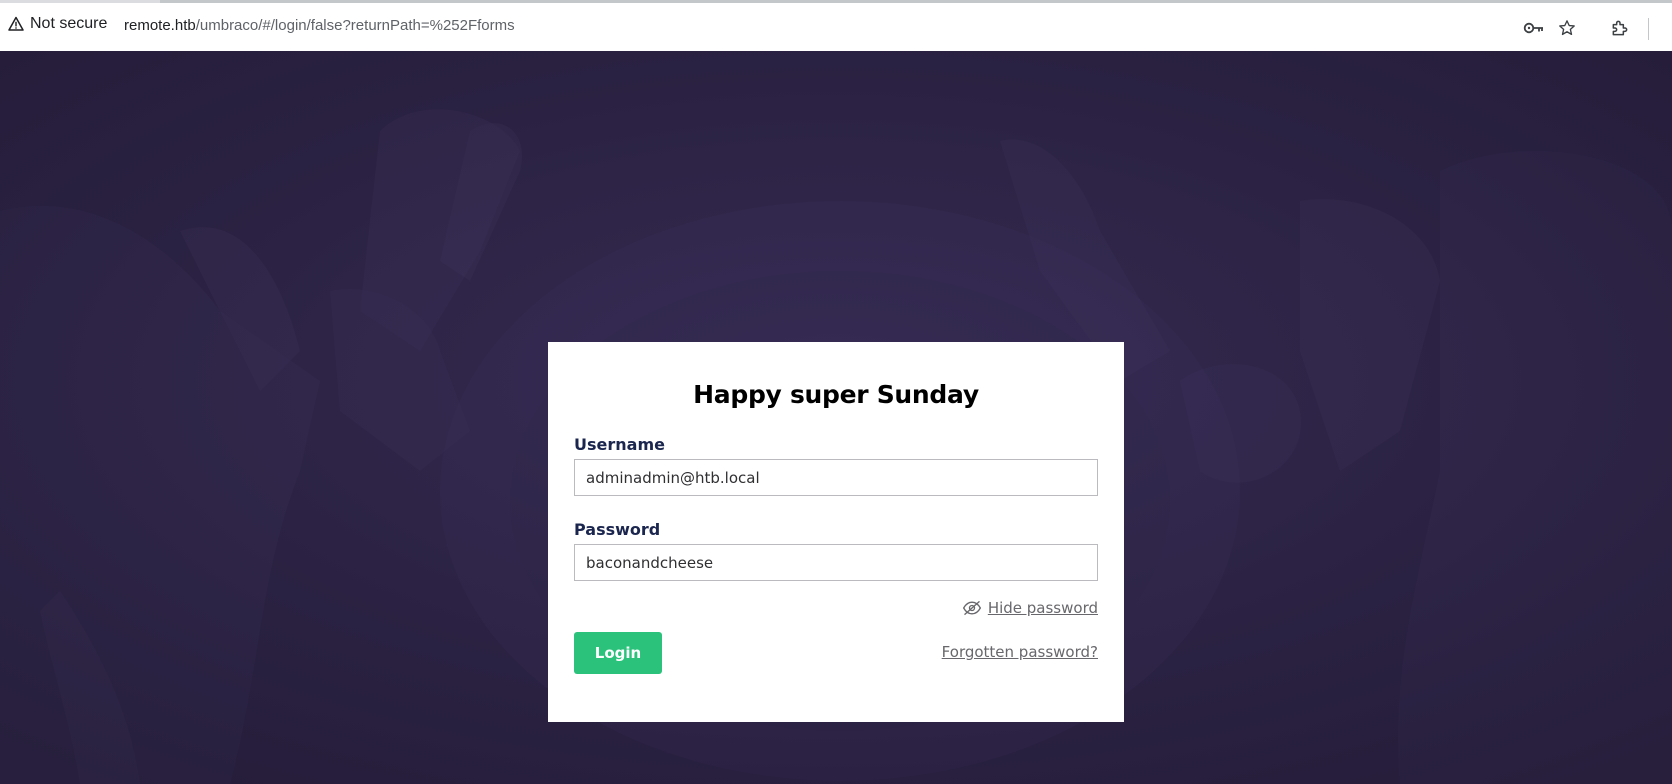 The height and width of the screenshot is (784, 1672). Describe the element at coordinates (836, 394) in the screenshot. I see `login-greeting: Happy super Sunday` at that location.